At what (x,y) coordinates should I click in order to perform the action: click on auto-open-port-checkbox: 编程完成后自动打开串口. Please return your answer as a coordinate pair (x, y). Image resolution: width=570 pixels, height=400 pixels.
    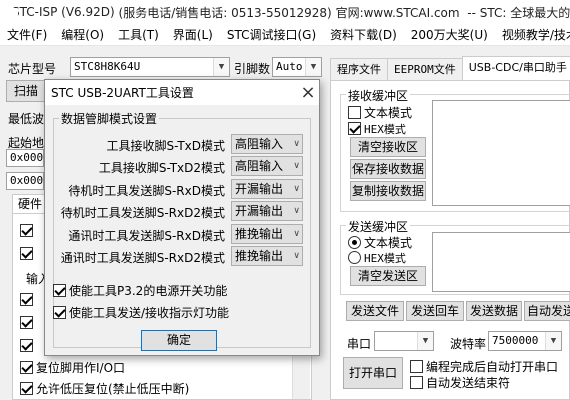
    Looking at the image, I should click on (484, 366).